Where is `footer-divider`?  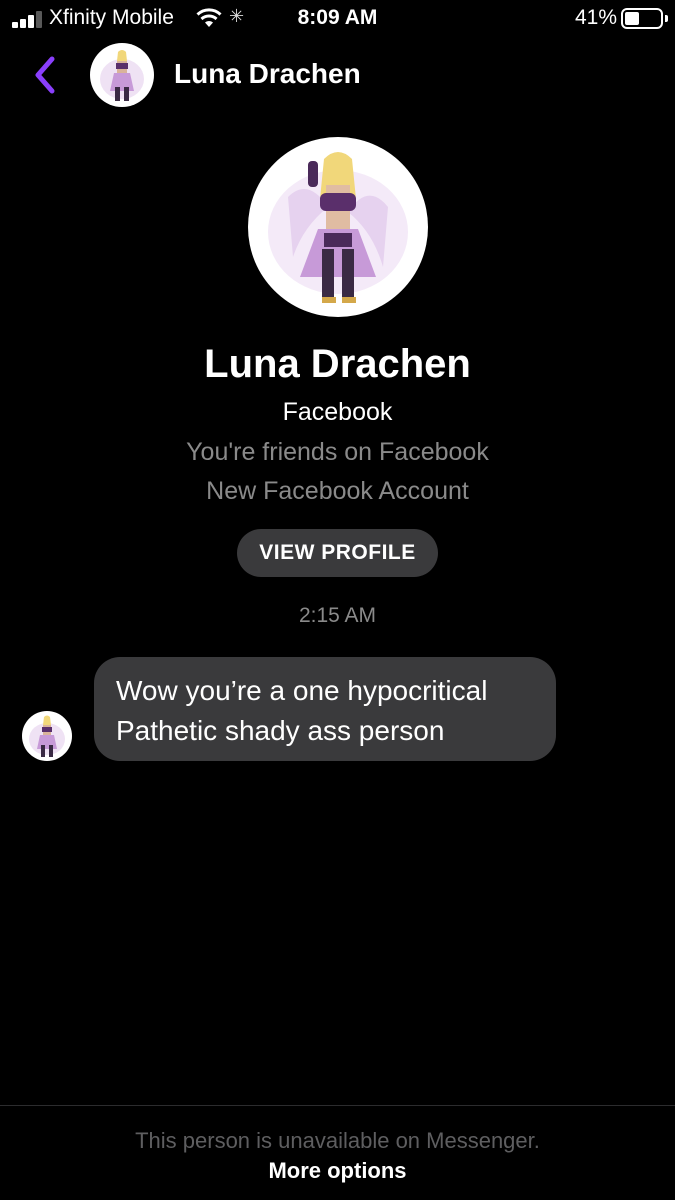
footer-divider is located at coordinates (337, 1105).